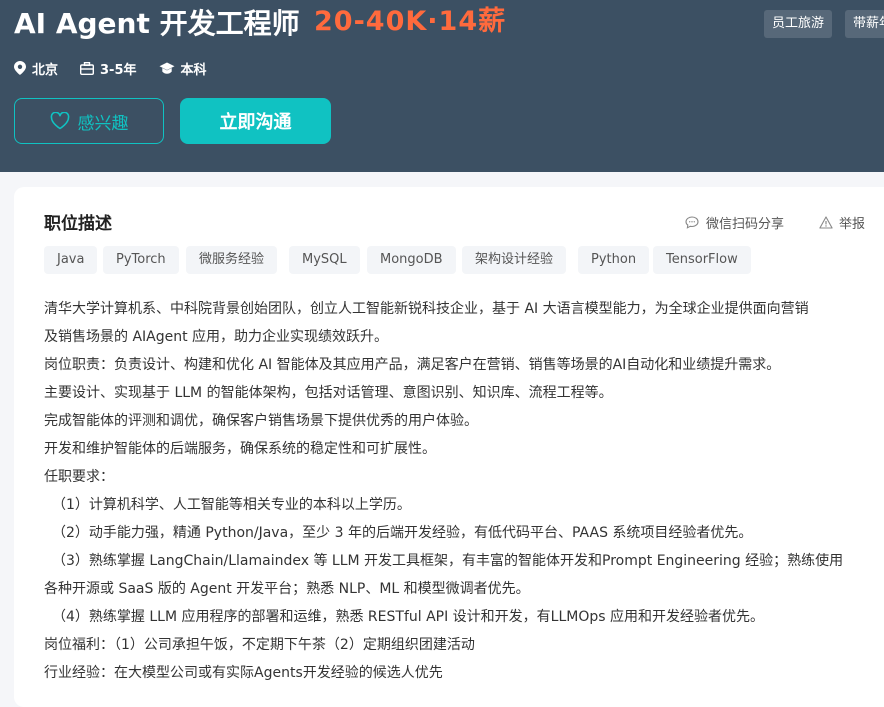 The height and width of the screenshot is (707, 884). I want to click on description-line: 开发和维护智能体的后端服务，确保系统的稳定性和可扩展性。, so click(240, 449).